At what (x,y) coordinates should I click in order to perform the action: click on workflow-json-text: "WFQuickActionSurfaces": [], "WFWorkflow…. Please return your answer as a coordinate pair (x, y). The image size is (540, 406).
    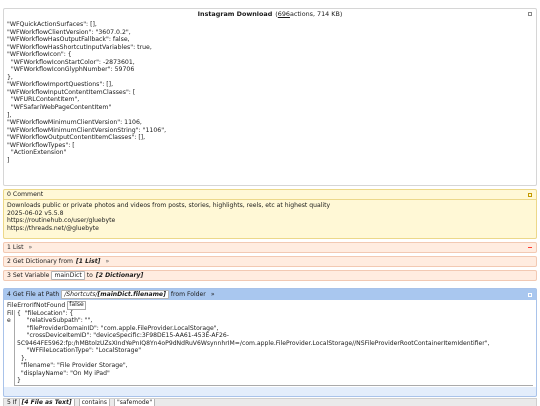
    Looking at the image, I should click on (87, 92).